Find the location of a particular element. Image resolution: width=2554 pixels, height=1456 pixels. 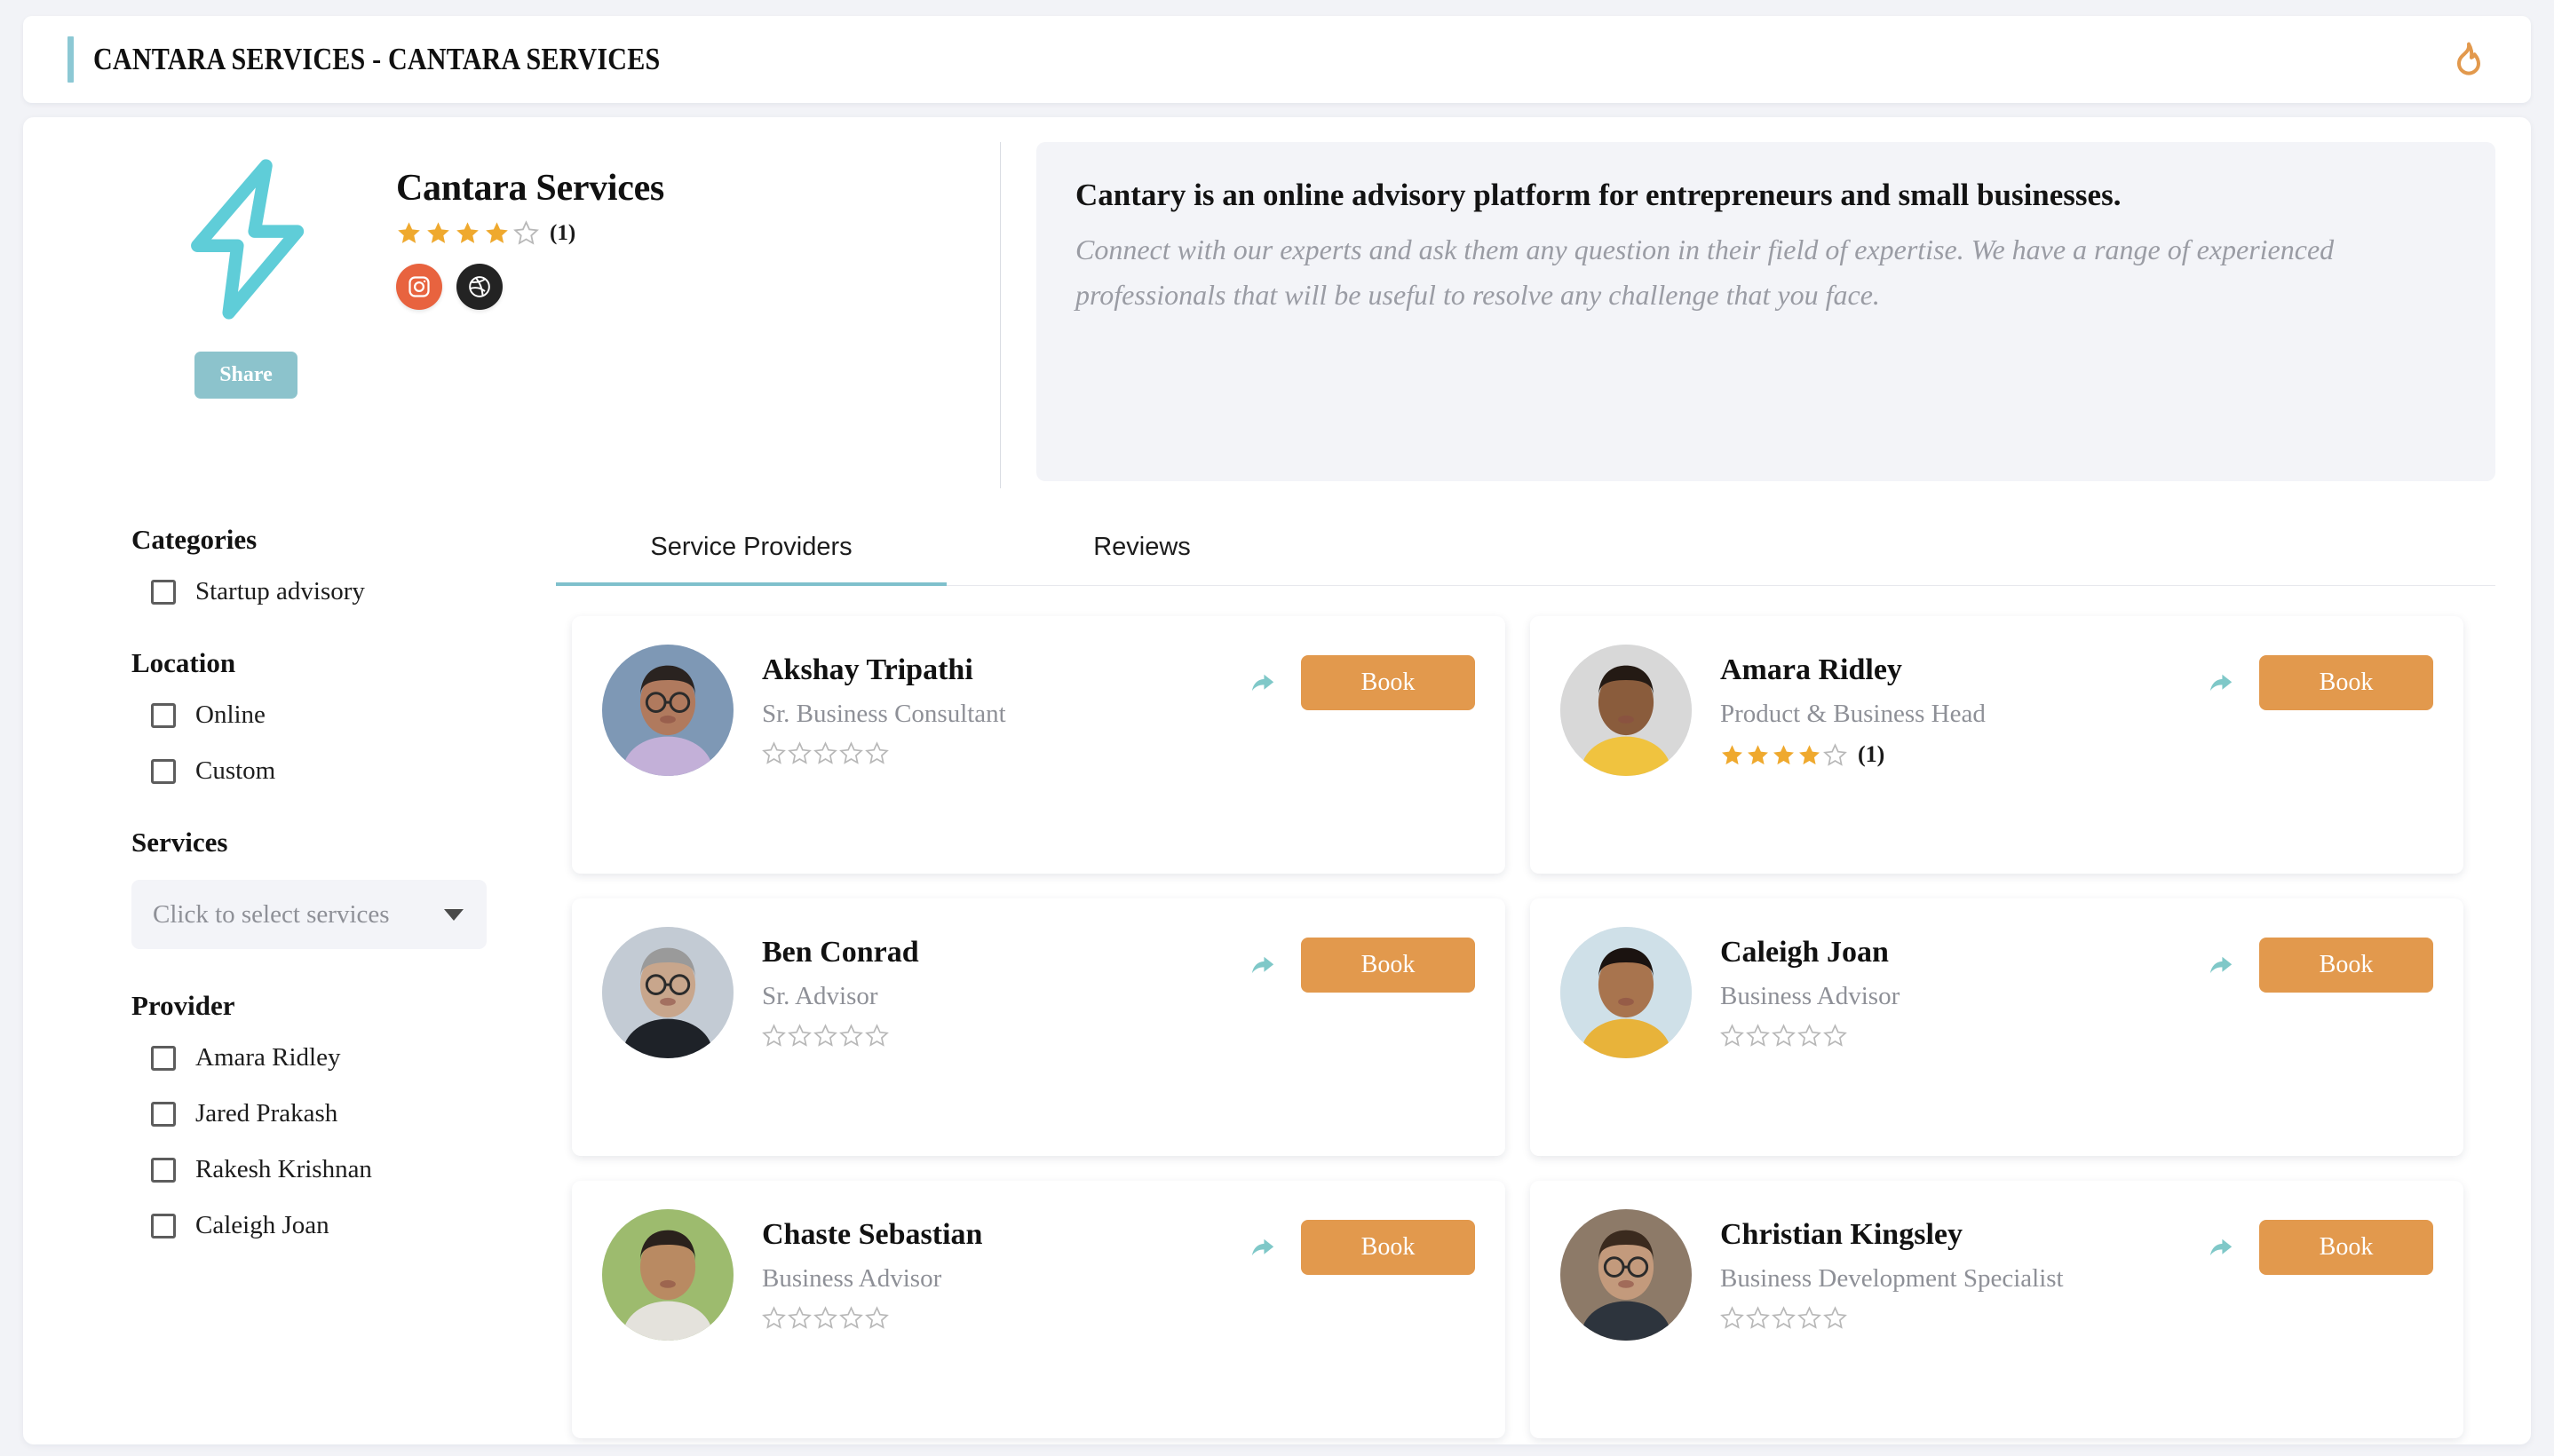

tab-service-providers: Service Providers is located at coordinates (752, 549).